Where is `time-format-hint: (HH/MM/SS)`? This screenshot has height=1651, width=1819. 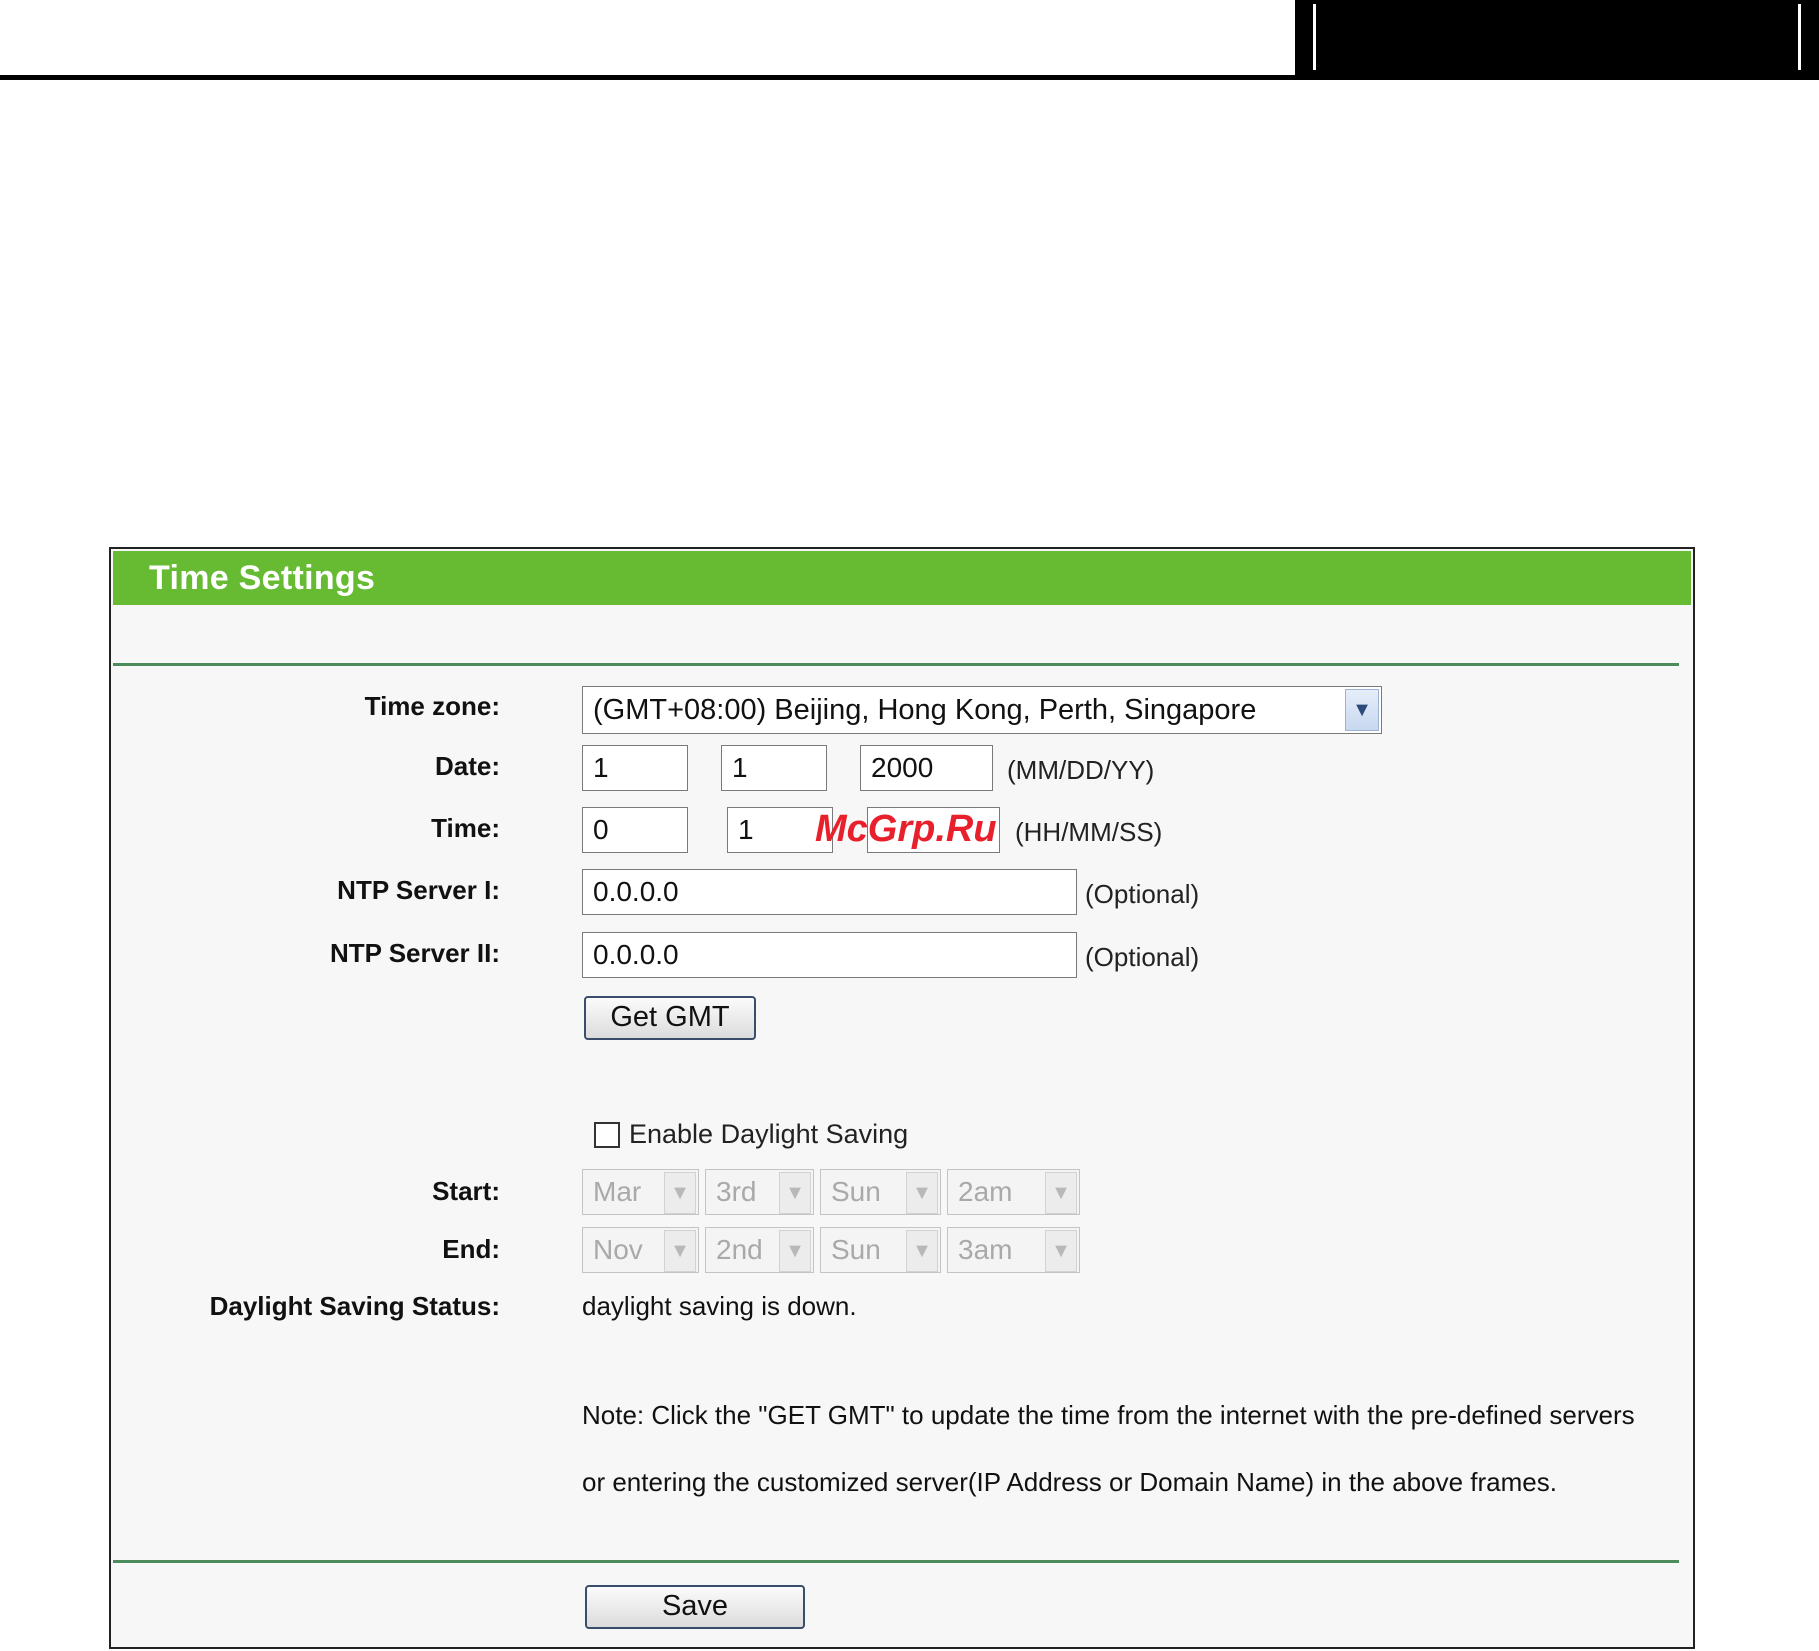 time-format-hint: (HH/MM/SS) is located at coordinates (1089, 832).